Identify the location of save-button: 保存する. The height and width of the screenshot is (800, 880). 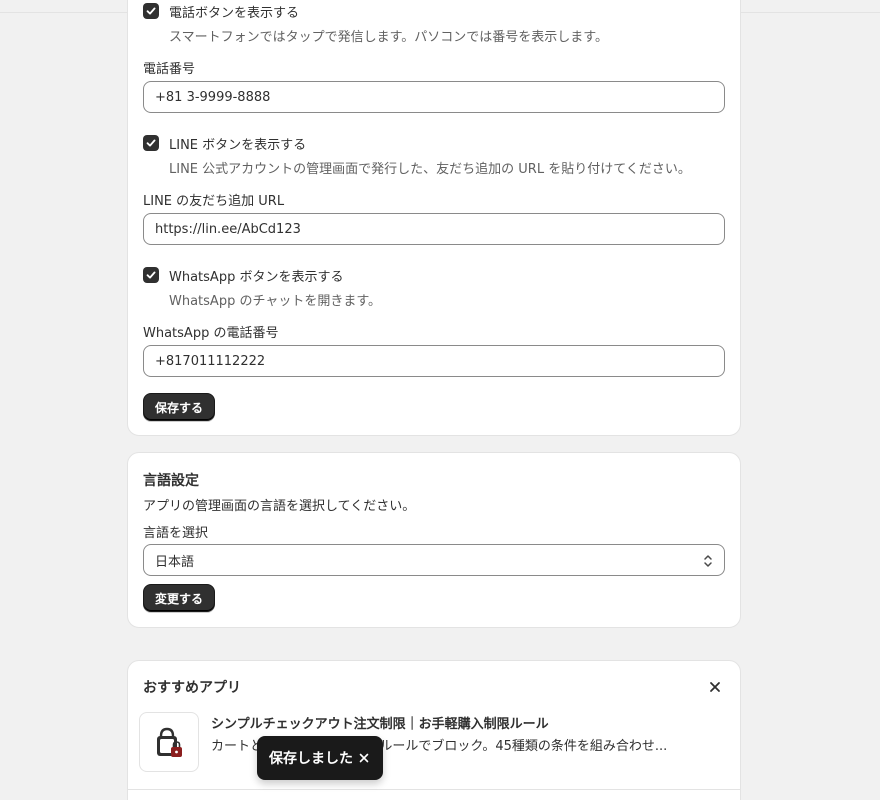
(179, 407).